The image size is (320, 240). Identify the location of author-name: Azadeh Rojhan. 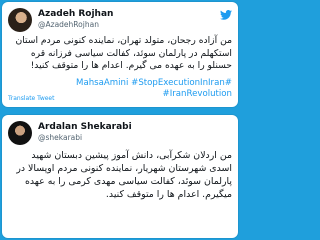
(75, 14).